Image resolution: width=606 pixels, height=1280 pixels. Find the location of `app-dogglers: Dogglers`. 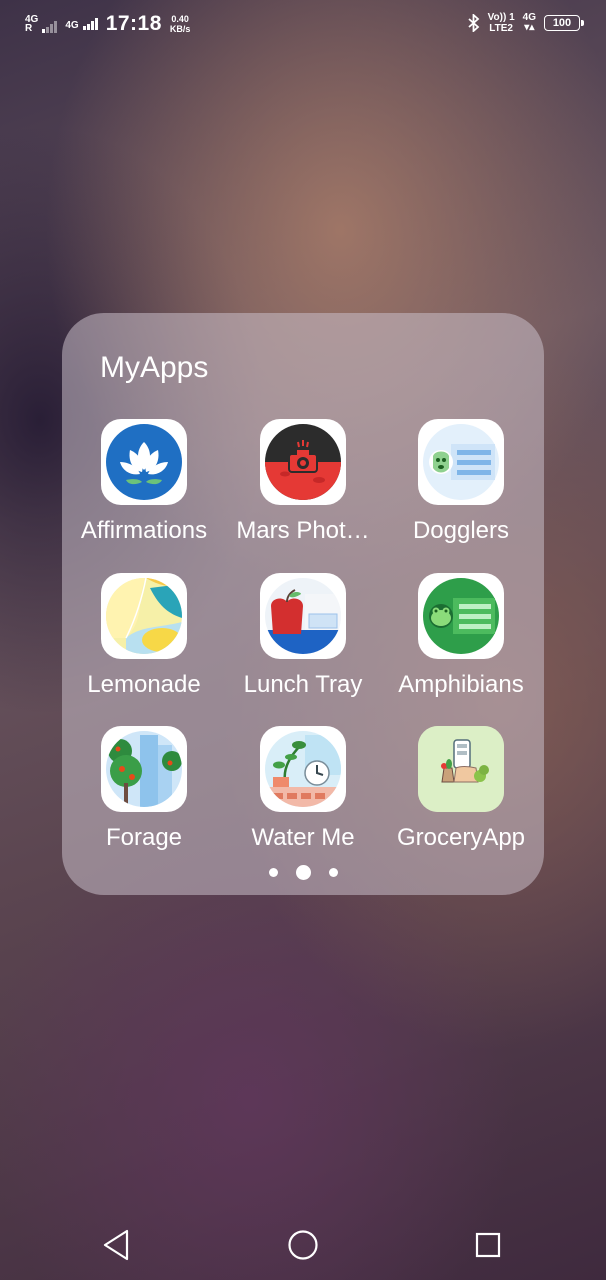

app-dogglers: Dogglers is located at coordinates (461, 482).